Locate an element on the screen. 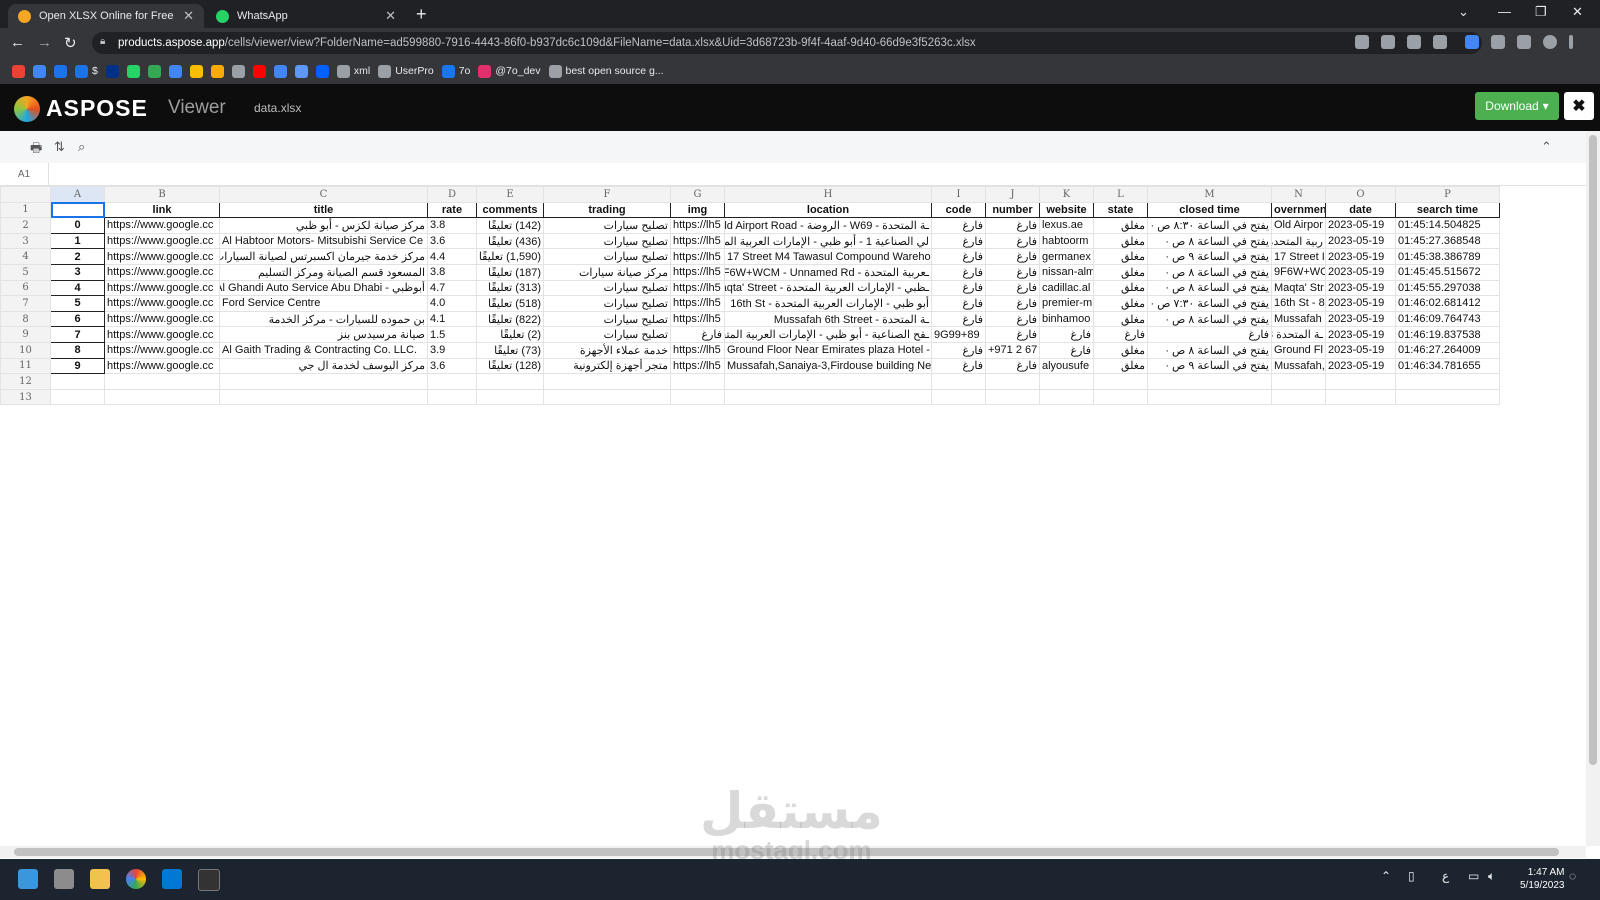  cell-n4: 17 Street I is located at coordinates (1298, 256).